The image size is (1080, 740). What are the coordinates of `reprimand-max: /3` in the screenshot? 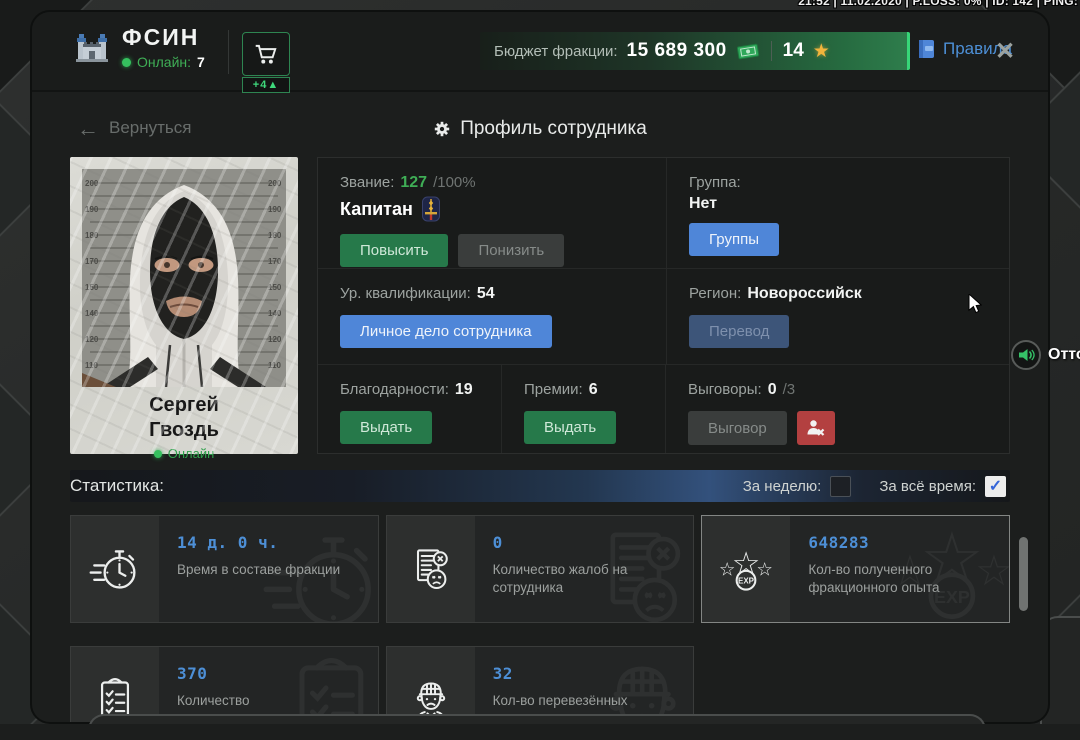 It's located at (789, 389).